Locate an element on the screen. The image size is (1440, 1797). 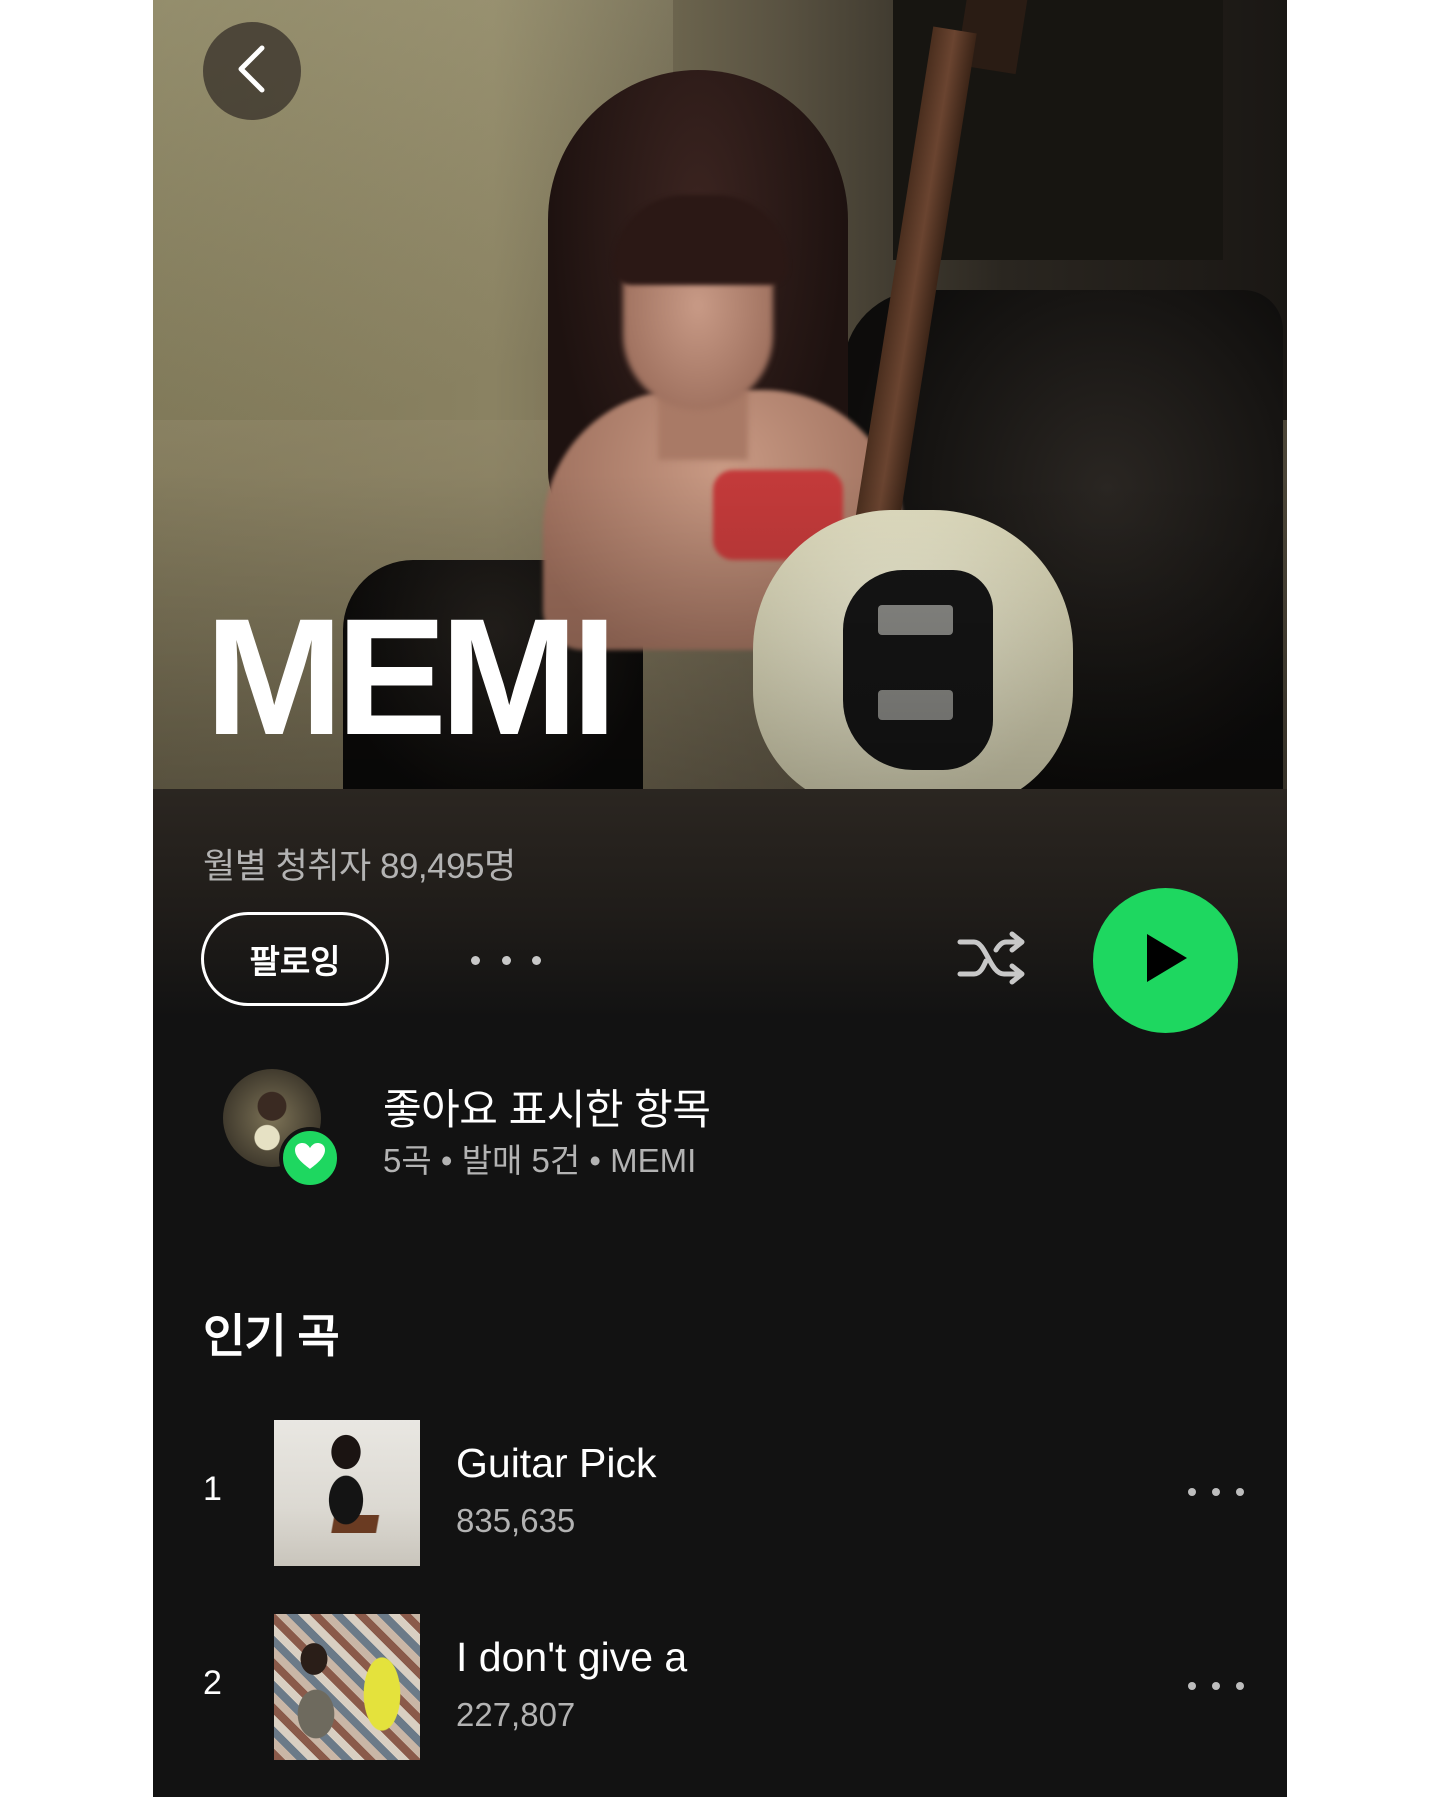
play-icon is located at coordinates (1166, 960).